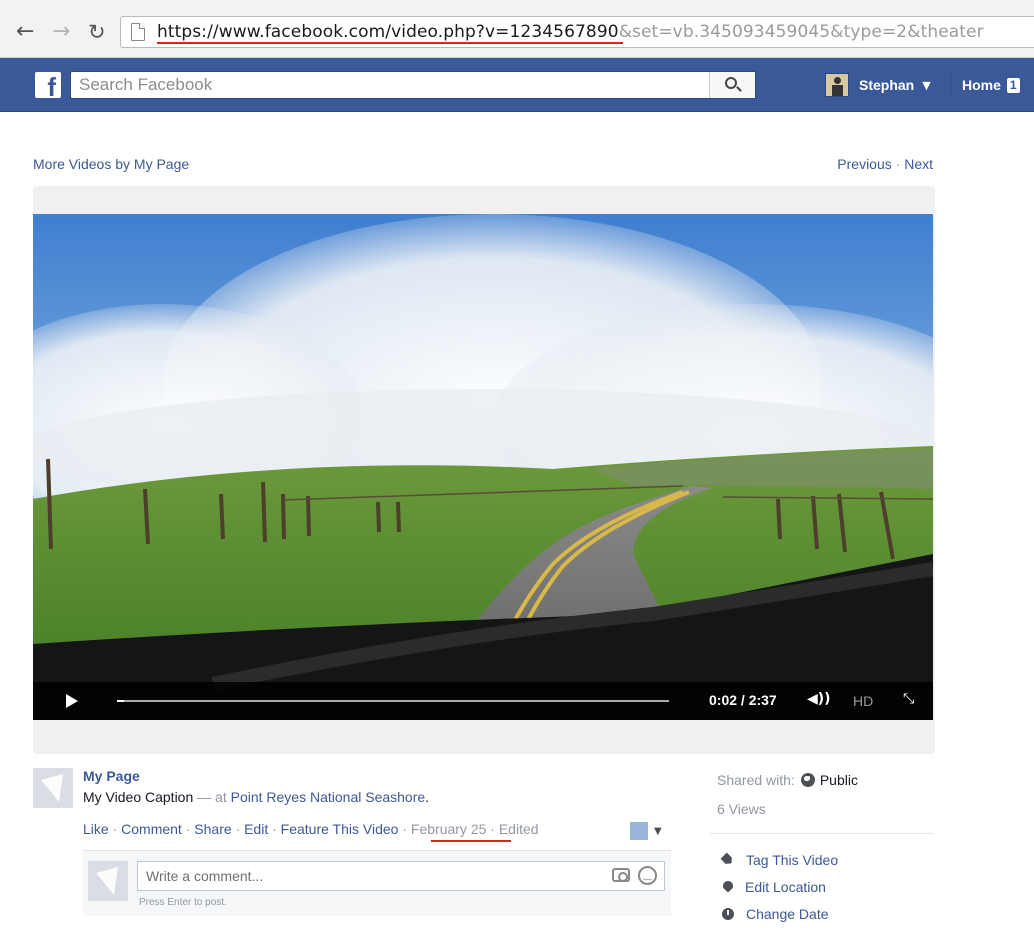 Image resolution: width=1034 pixels, height=930 pixels. Describe the element at coordinates (839, 780) in the screenshot. I see `privacy-value: Public` at that location.